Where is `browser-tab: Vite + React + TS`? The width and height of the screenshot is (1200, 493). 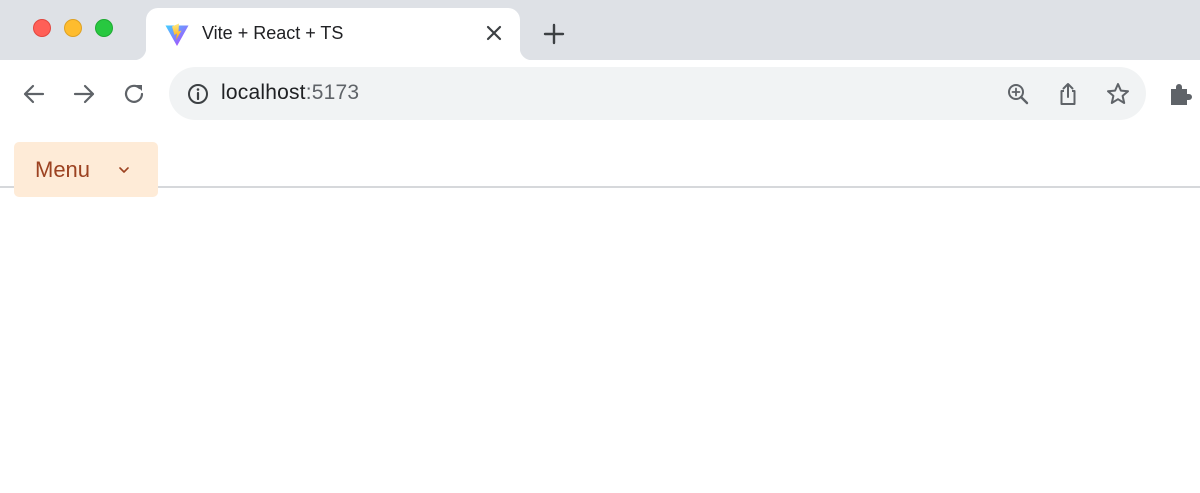 browser-tab: Vite + React + TS is located at coordinates (333, 34).